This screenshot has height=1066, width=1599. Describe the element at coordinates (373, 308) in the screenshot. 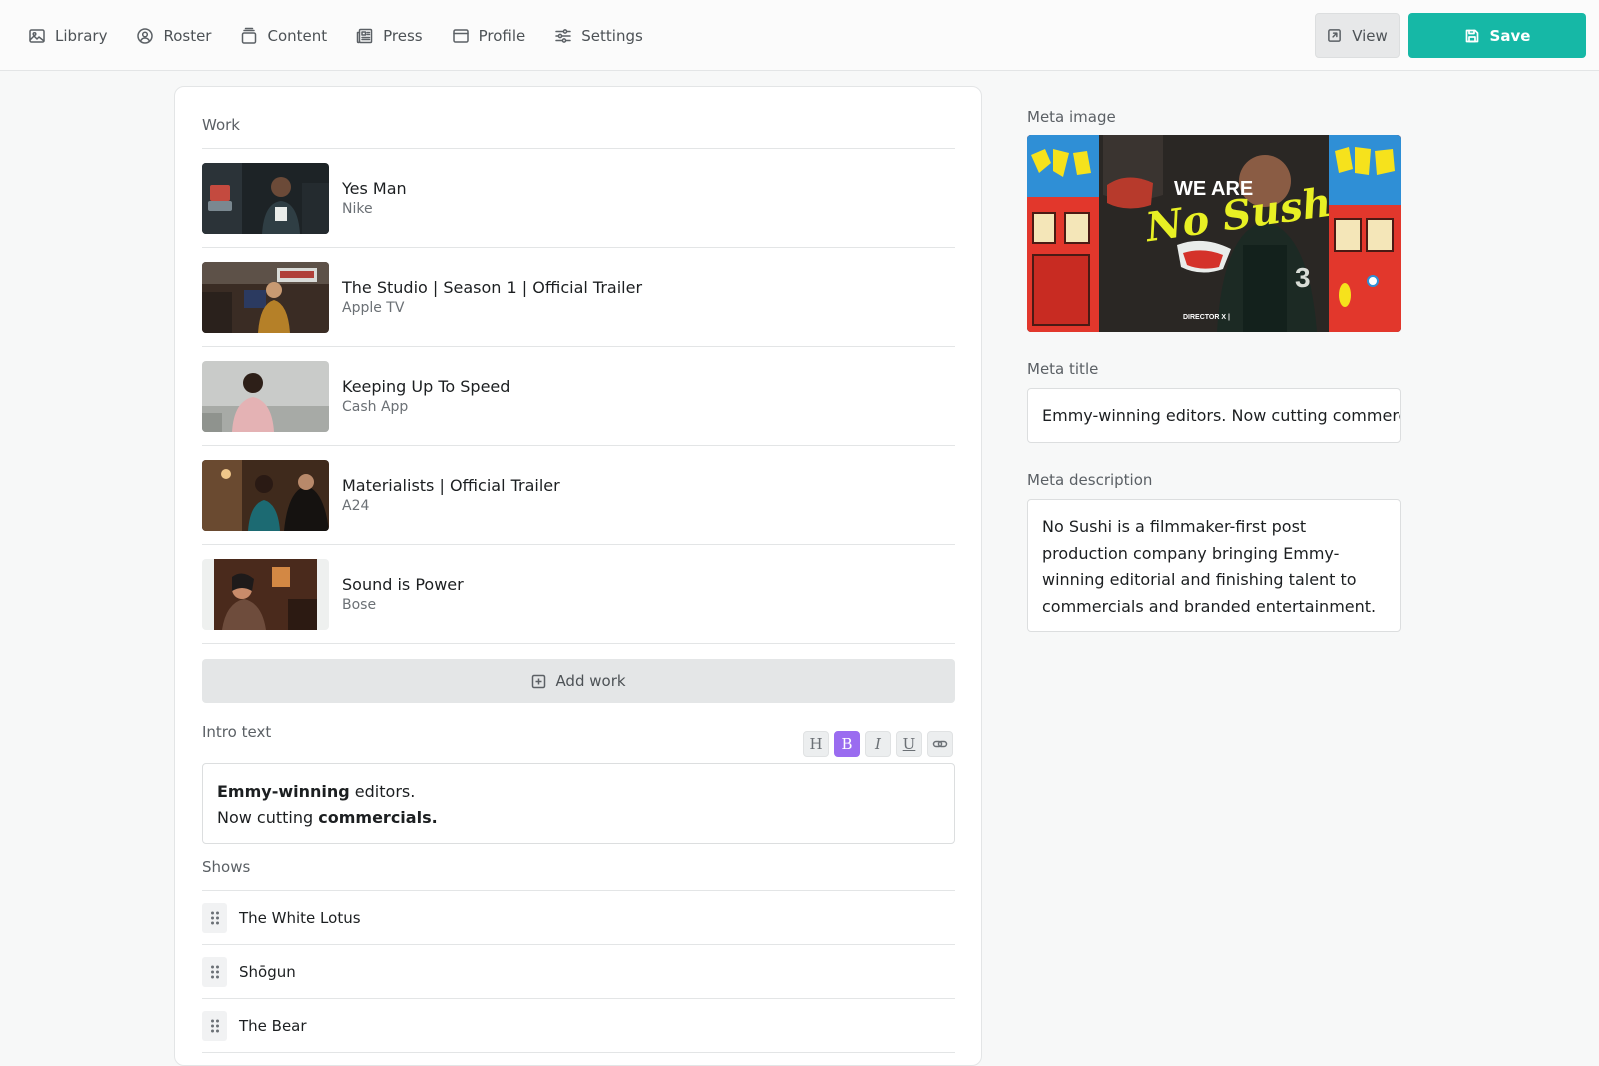

I see `work-client: Apple TV` at that location.